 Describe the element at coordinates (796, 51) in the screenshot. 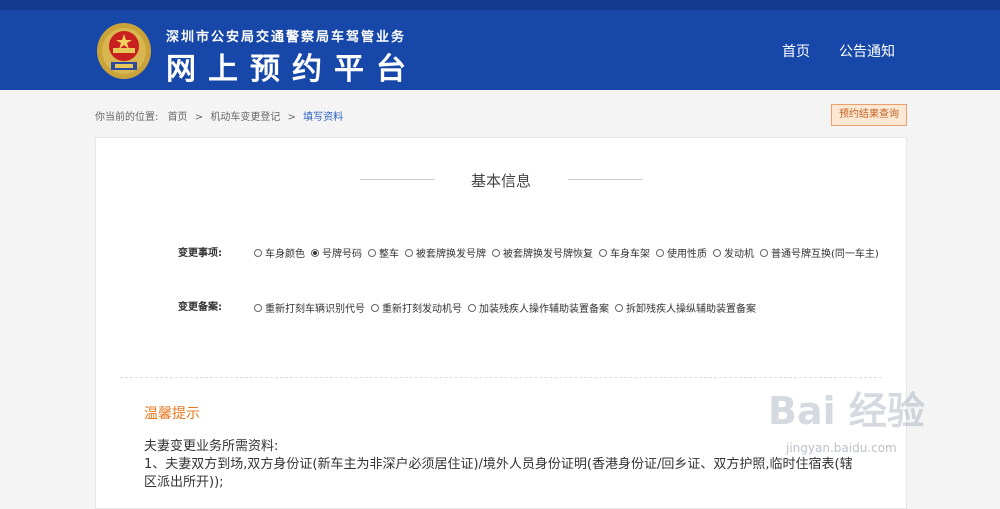

I see `nav-home: 首页` at that location.